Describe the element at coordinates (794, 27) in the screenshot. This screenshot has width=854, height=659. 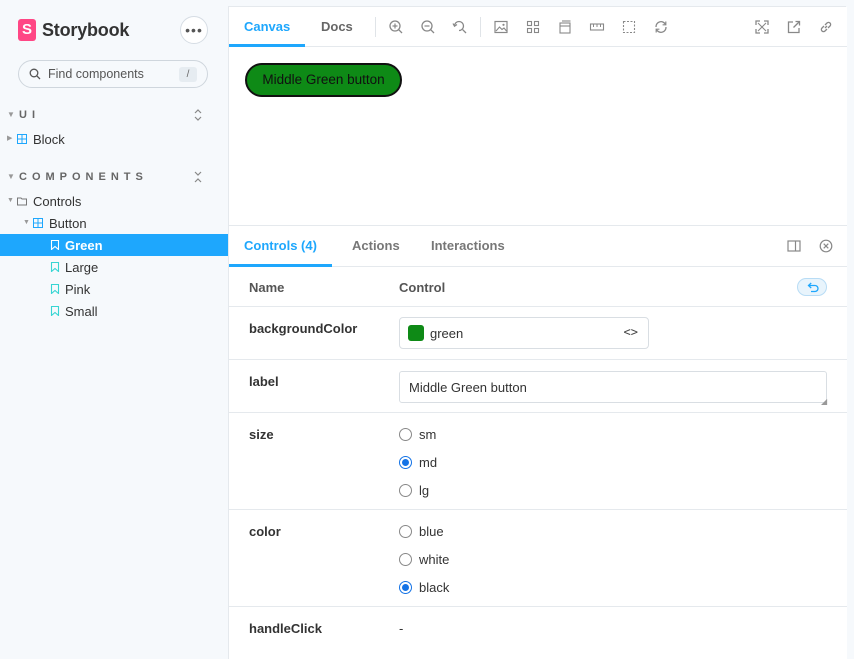
I see `open-new-tab-icon` at that location.